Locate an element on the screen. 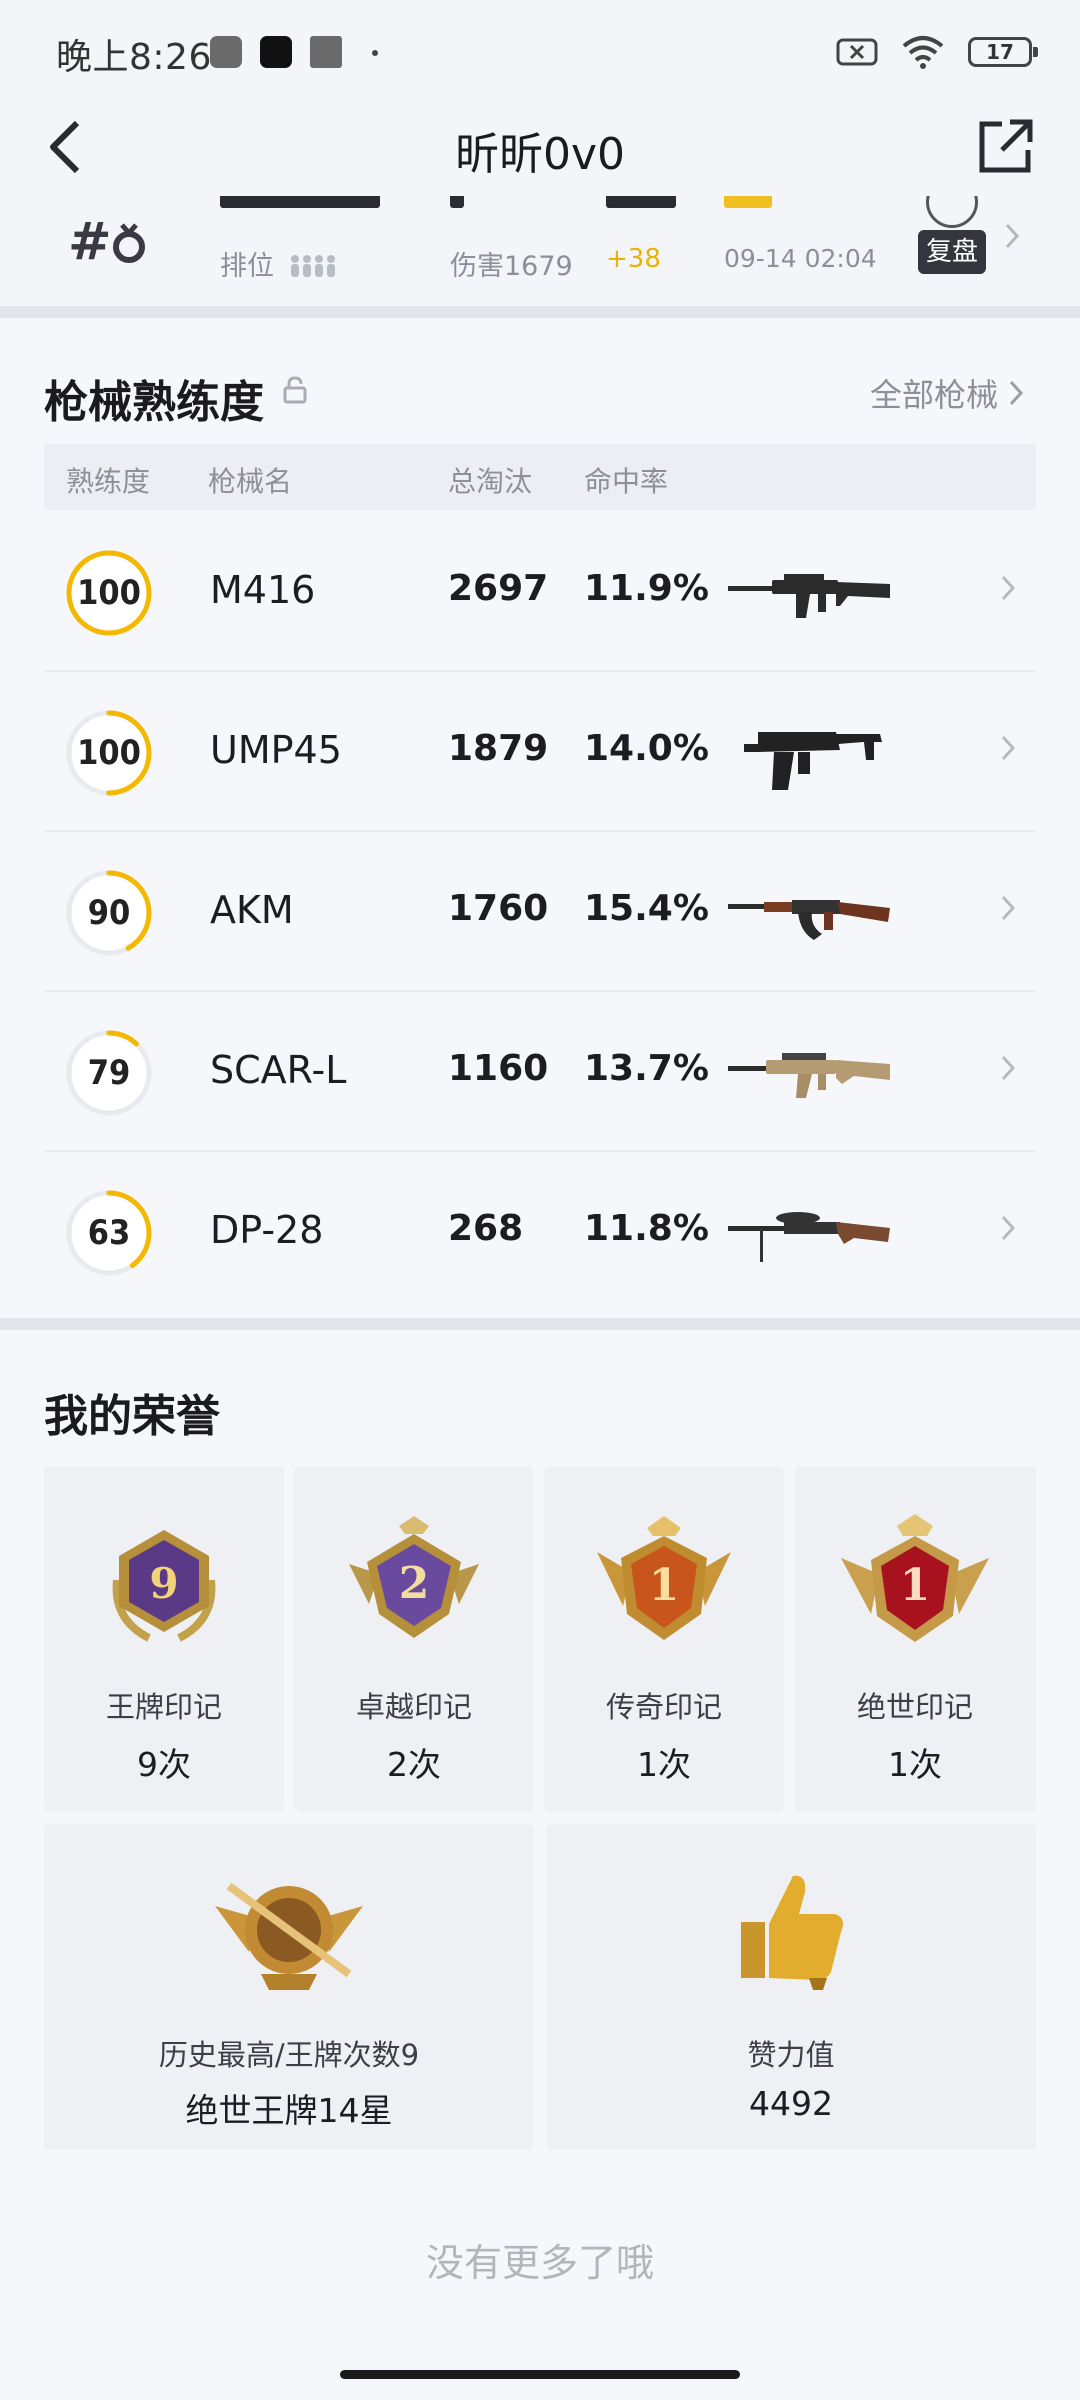  weapon-name: UMP45 is located at coordinates (276, 750).